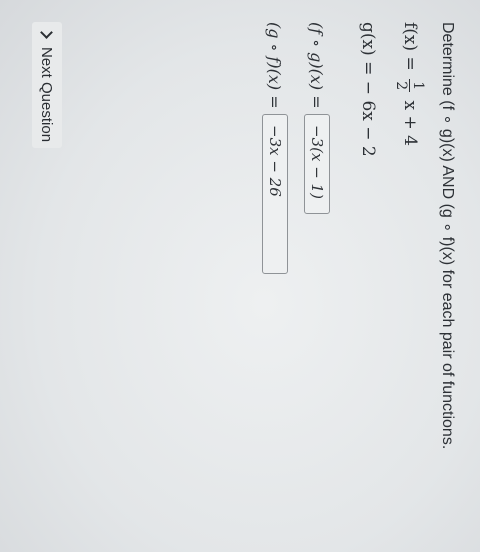  I want to click on f-fraction: 1 2, so click(409, 86).